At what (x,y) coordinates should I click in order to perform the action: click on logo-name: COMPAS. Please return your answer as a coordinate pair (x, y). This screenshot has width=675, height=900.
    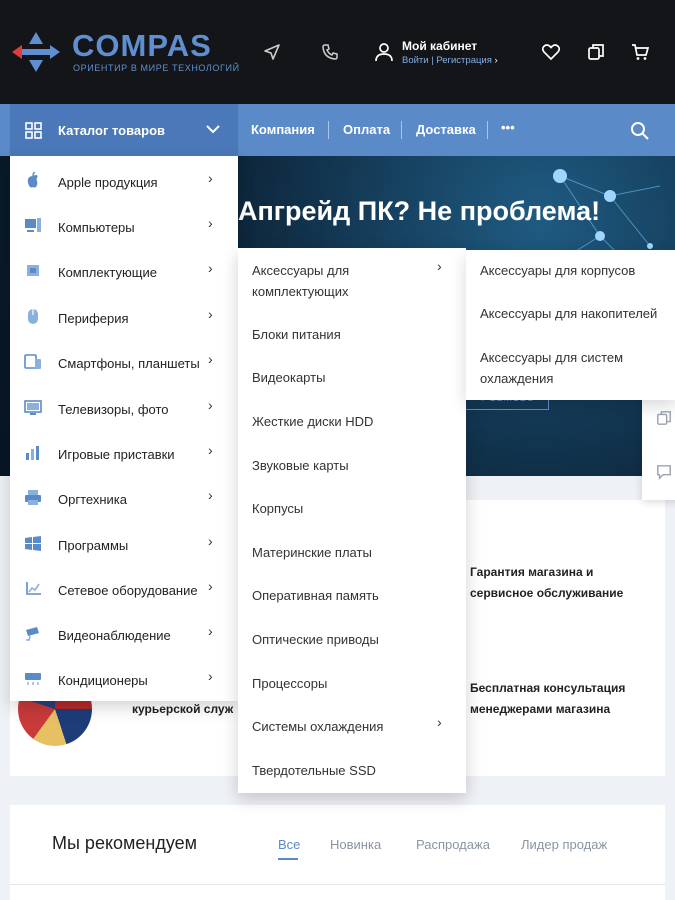
    Looking at the image, I should click on (142, 45).